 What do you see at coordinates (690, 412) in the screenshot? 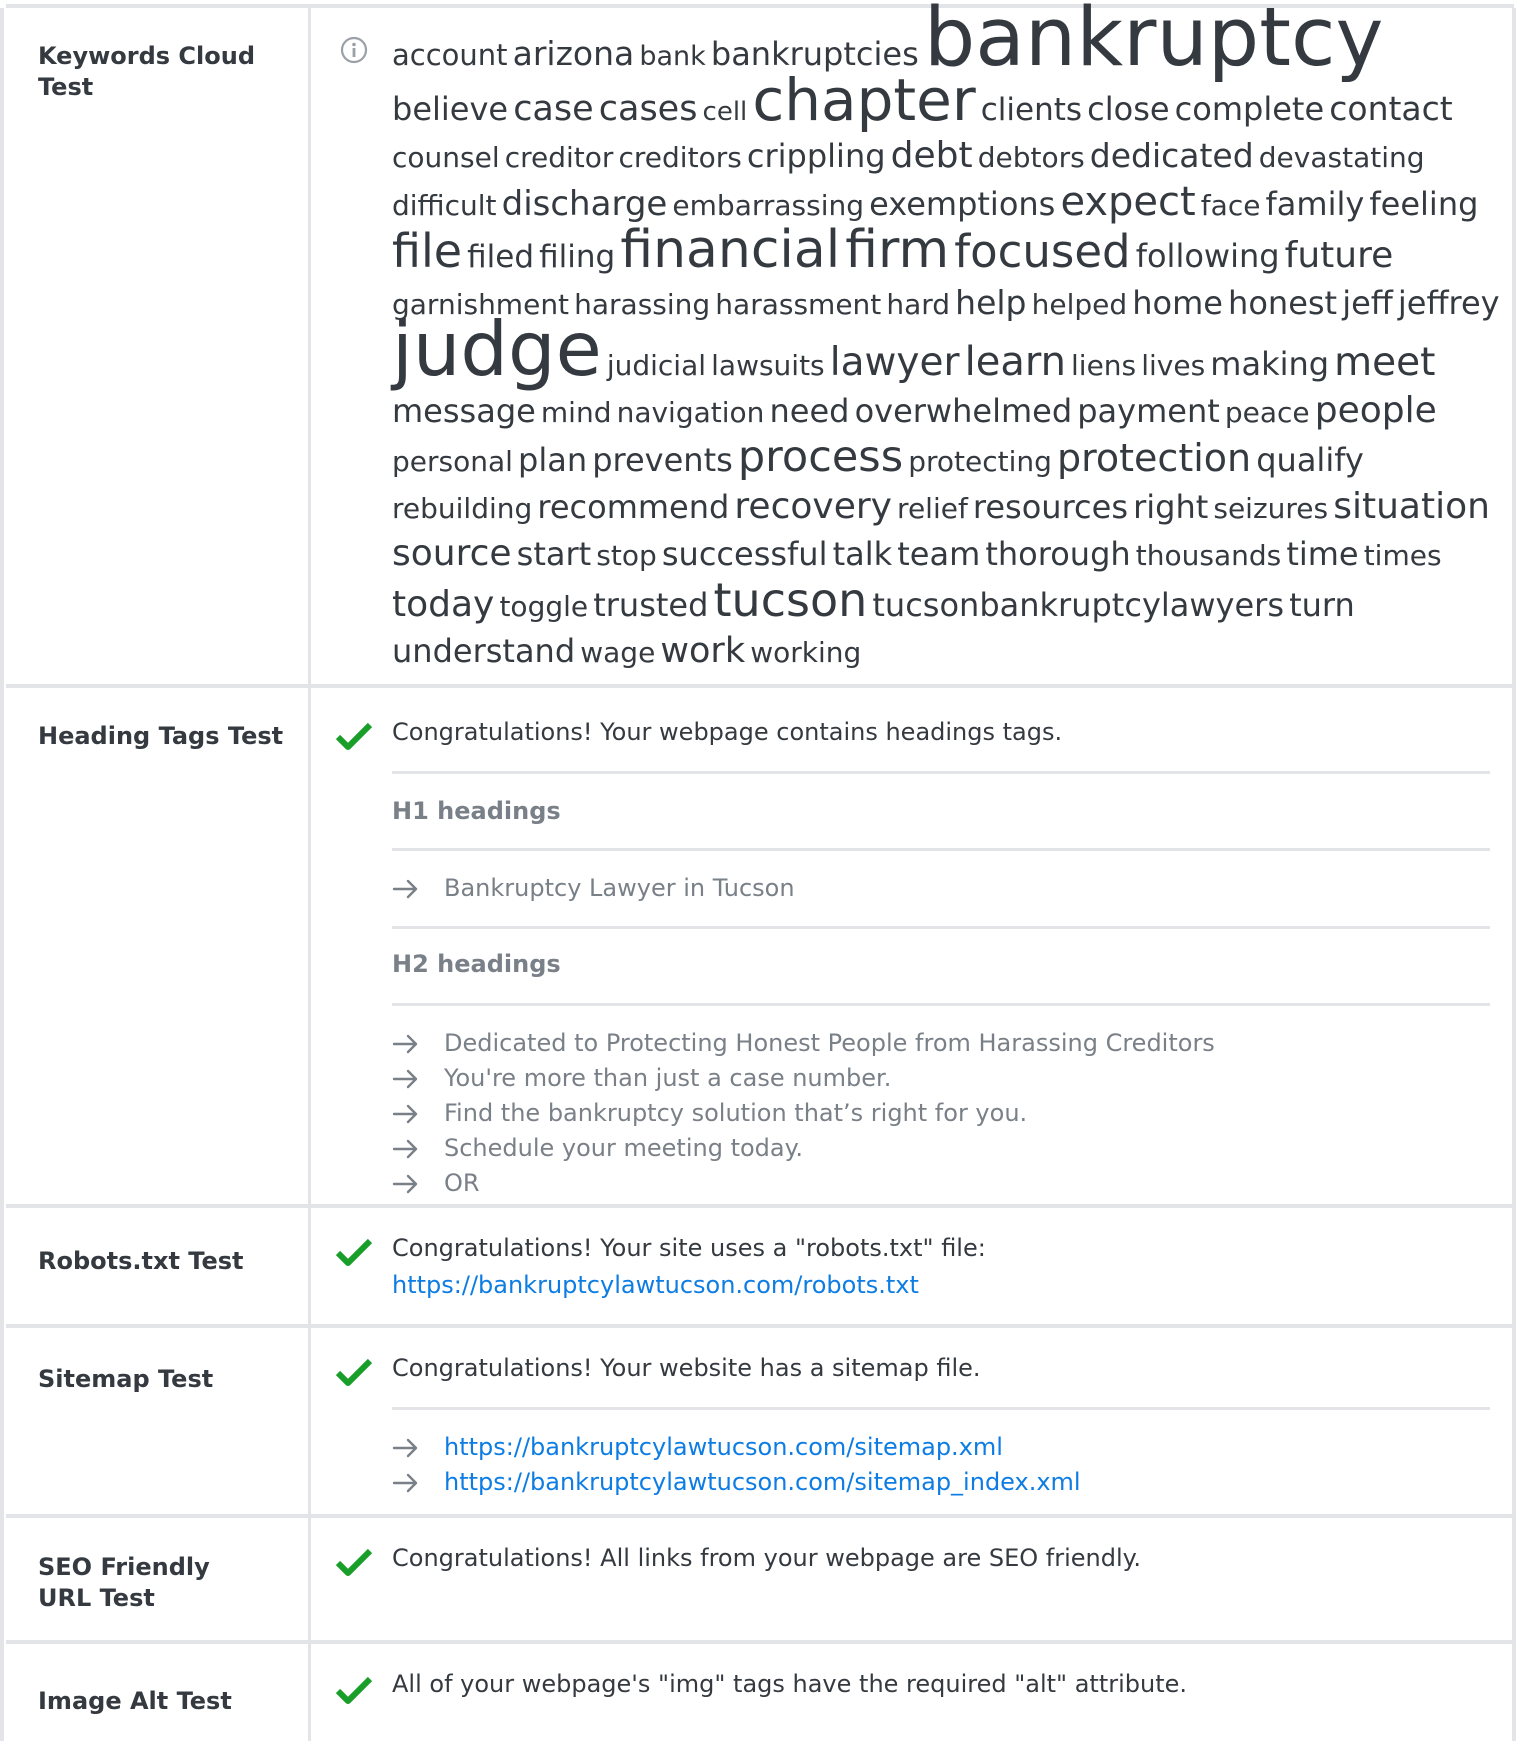
I see `keyword-navigation: navigation` at bounding box center [690, 412].